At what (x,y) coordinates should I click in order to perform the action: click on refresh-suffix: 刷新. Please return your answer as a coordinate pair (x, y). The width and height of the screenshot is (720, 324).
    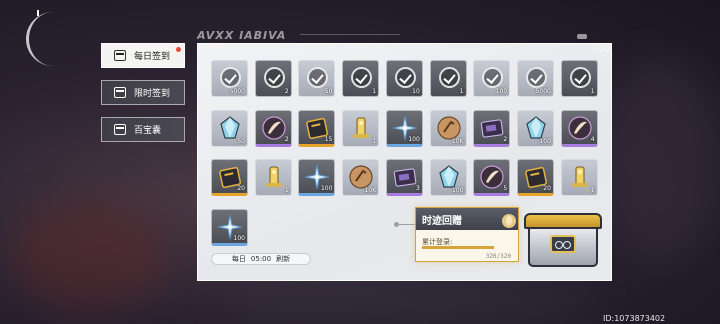
    Looking at the image, I should click on (283, 259).